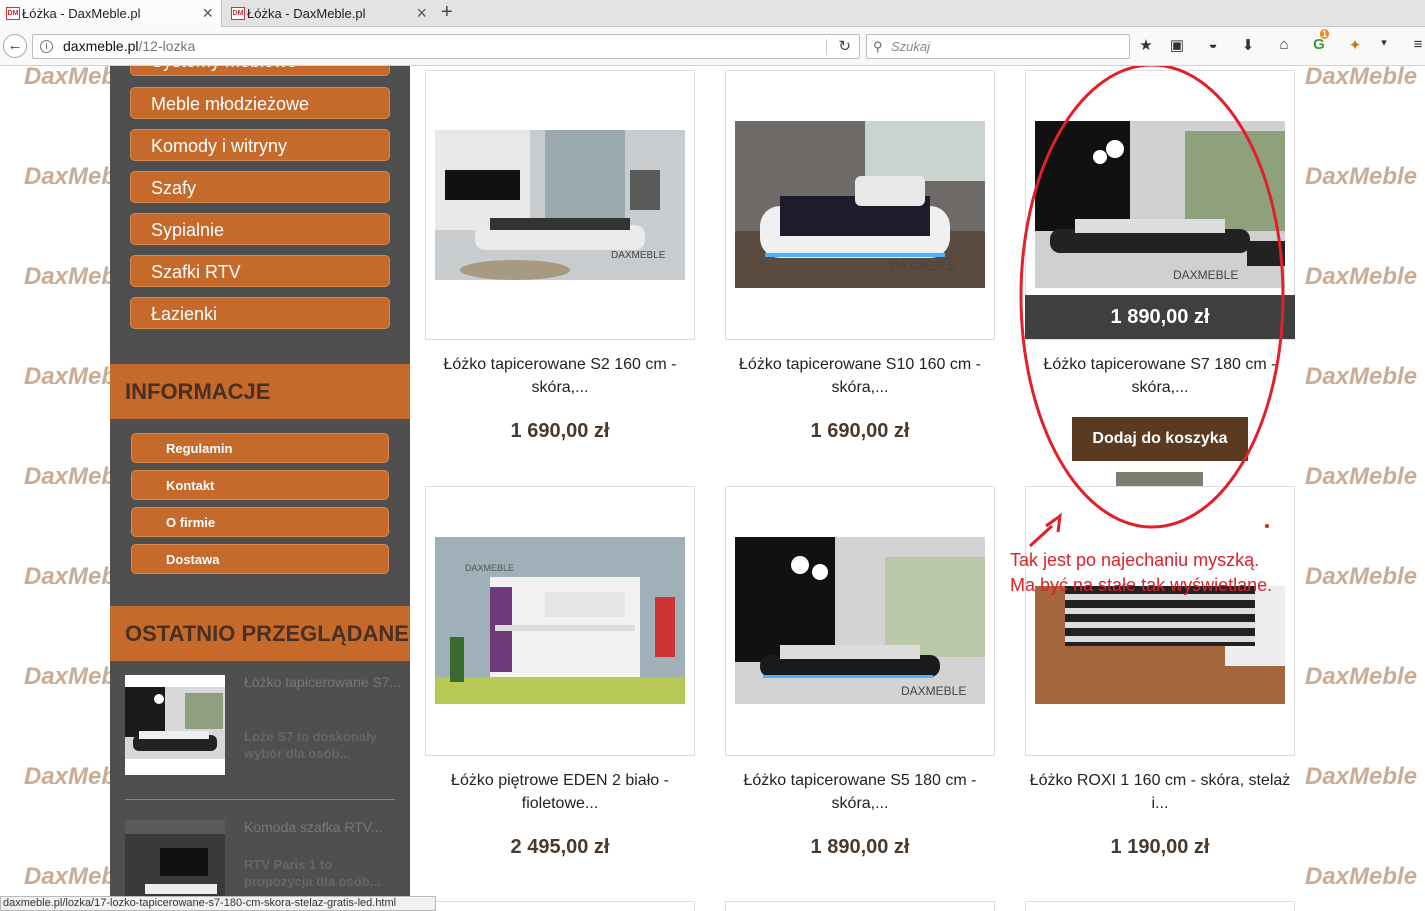 Image resolution: width=1425 pixels, height=911 pixels. I want to click on menu-hamburger-icon: ≡, so click(1416, 44).